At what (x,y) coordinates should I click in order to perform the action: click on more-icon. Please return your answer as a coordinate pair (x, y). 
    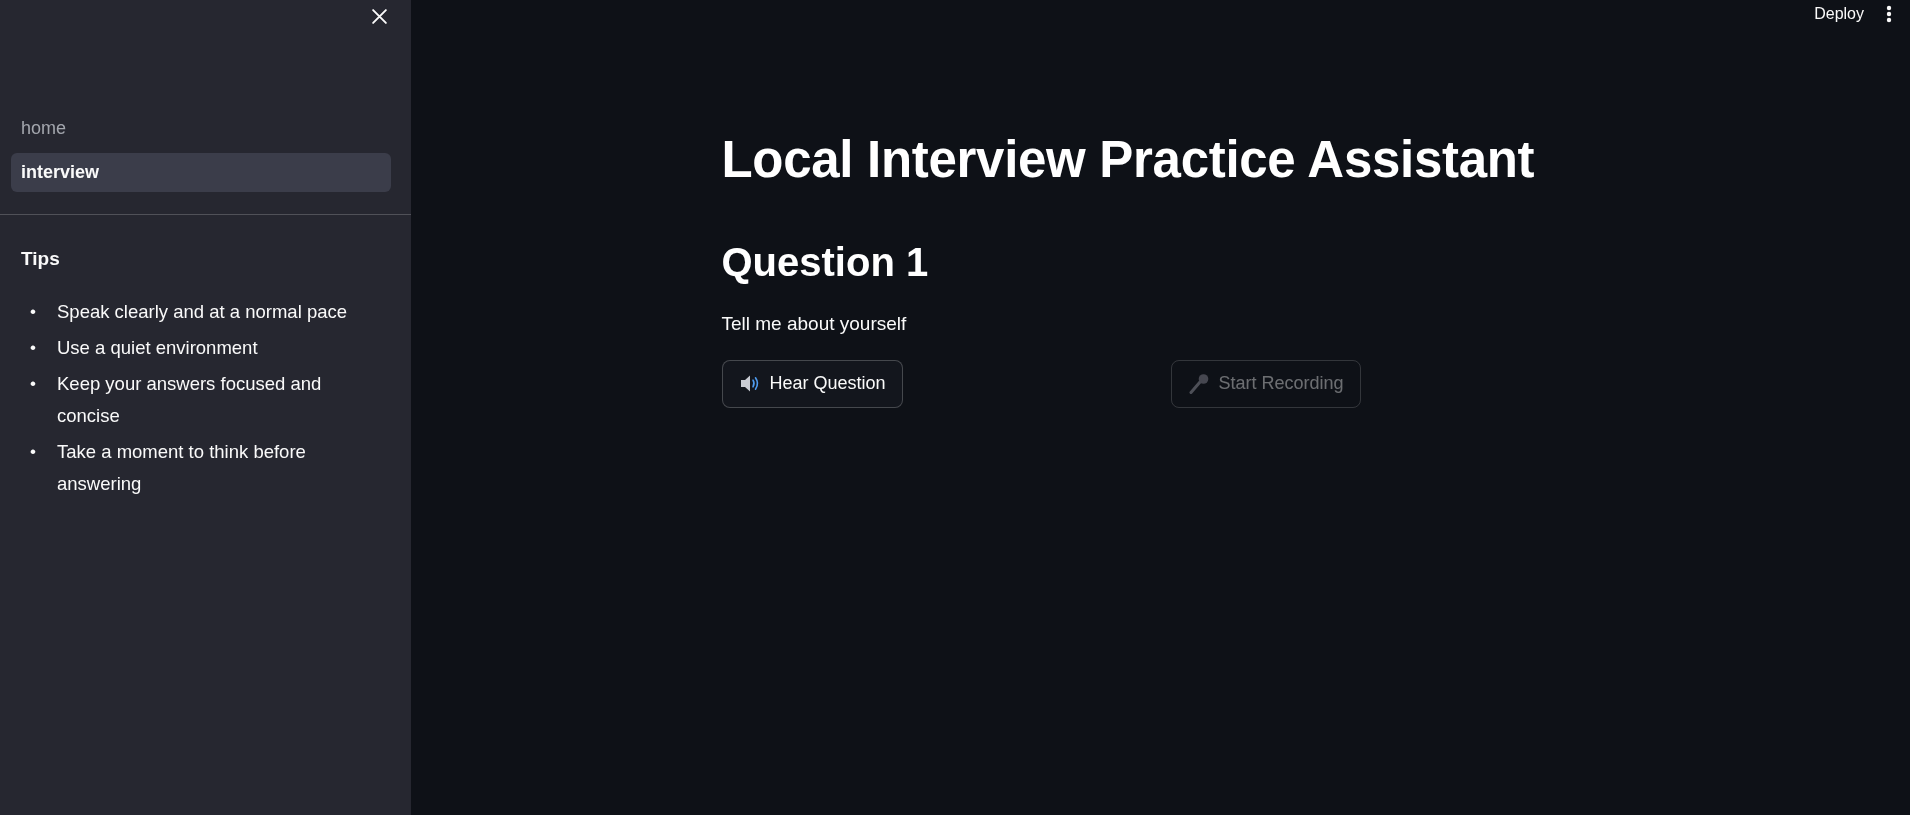
    Looking at the image, I should click on (1889, 14).